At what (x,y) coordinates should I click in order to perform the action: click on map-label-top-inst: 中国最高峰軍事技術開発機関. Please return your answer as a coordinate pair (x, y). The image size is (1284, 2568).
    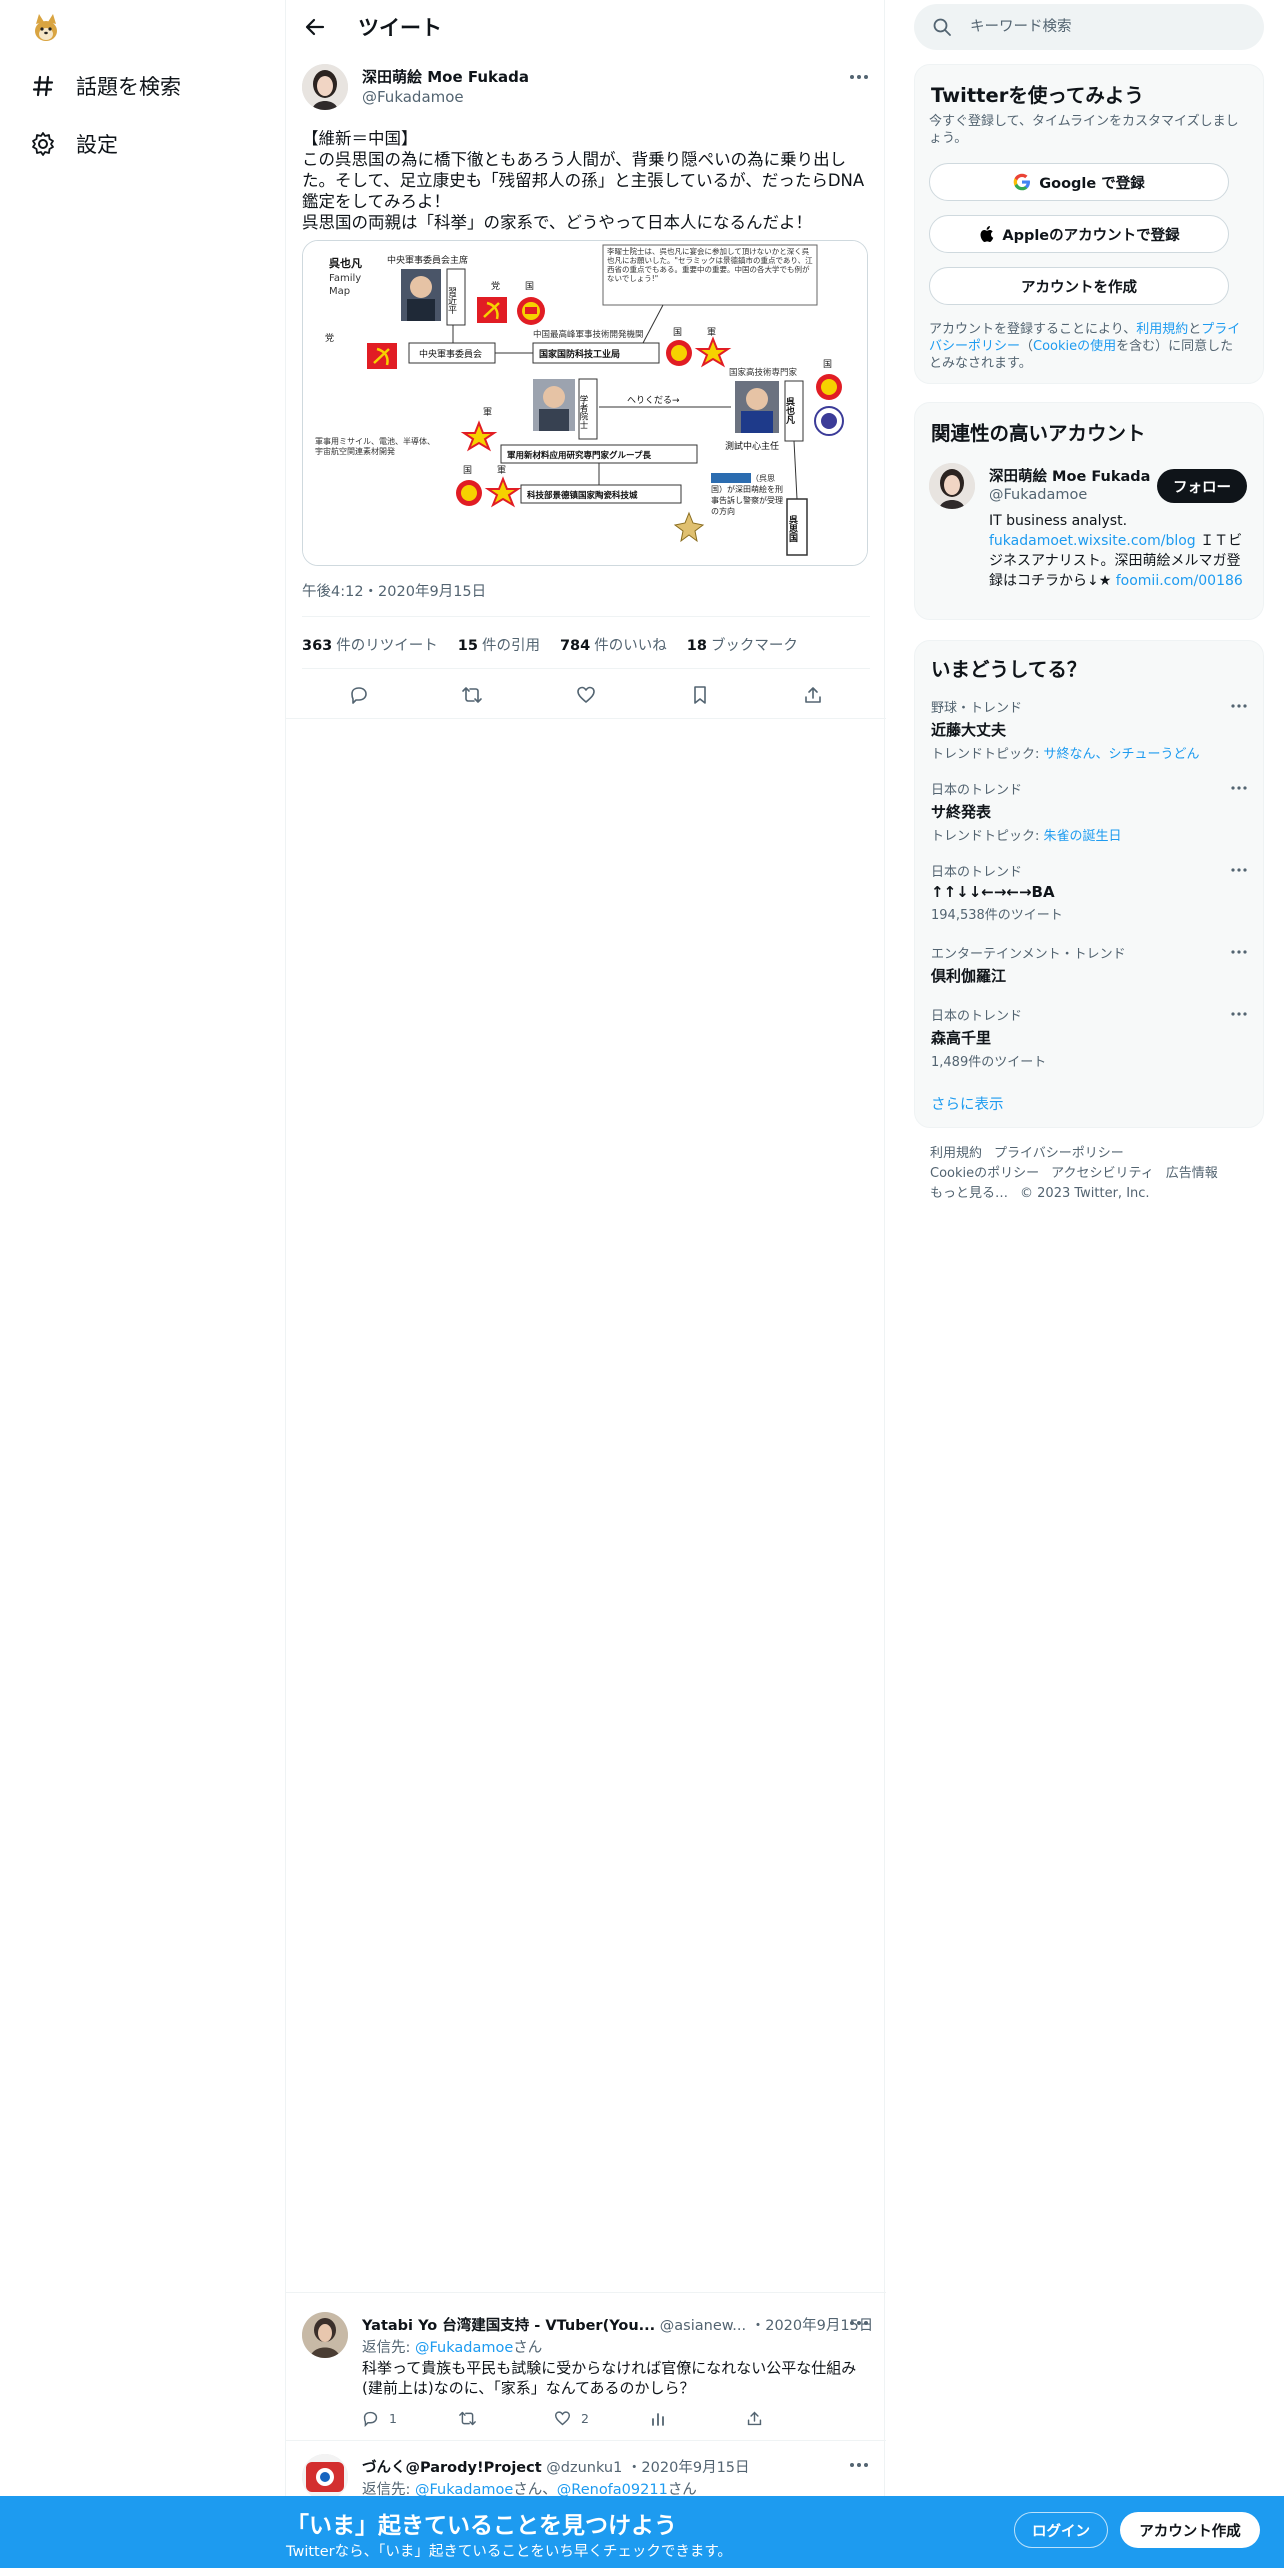
    Looking at the image, I should click on (588, 334).